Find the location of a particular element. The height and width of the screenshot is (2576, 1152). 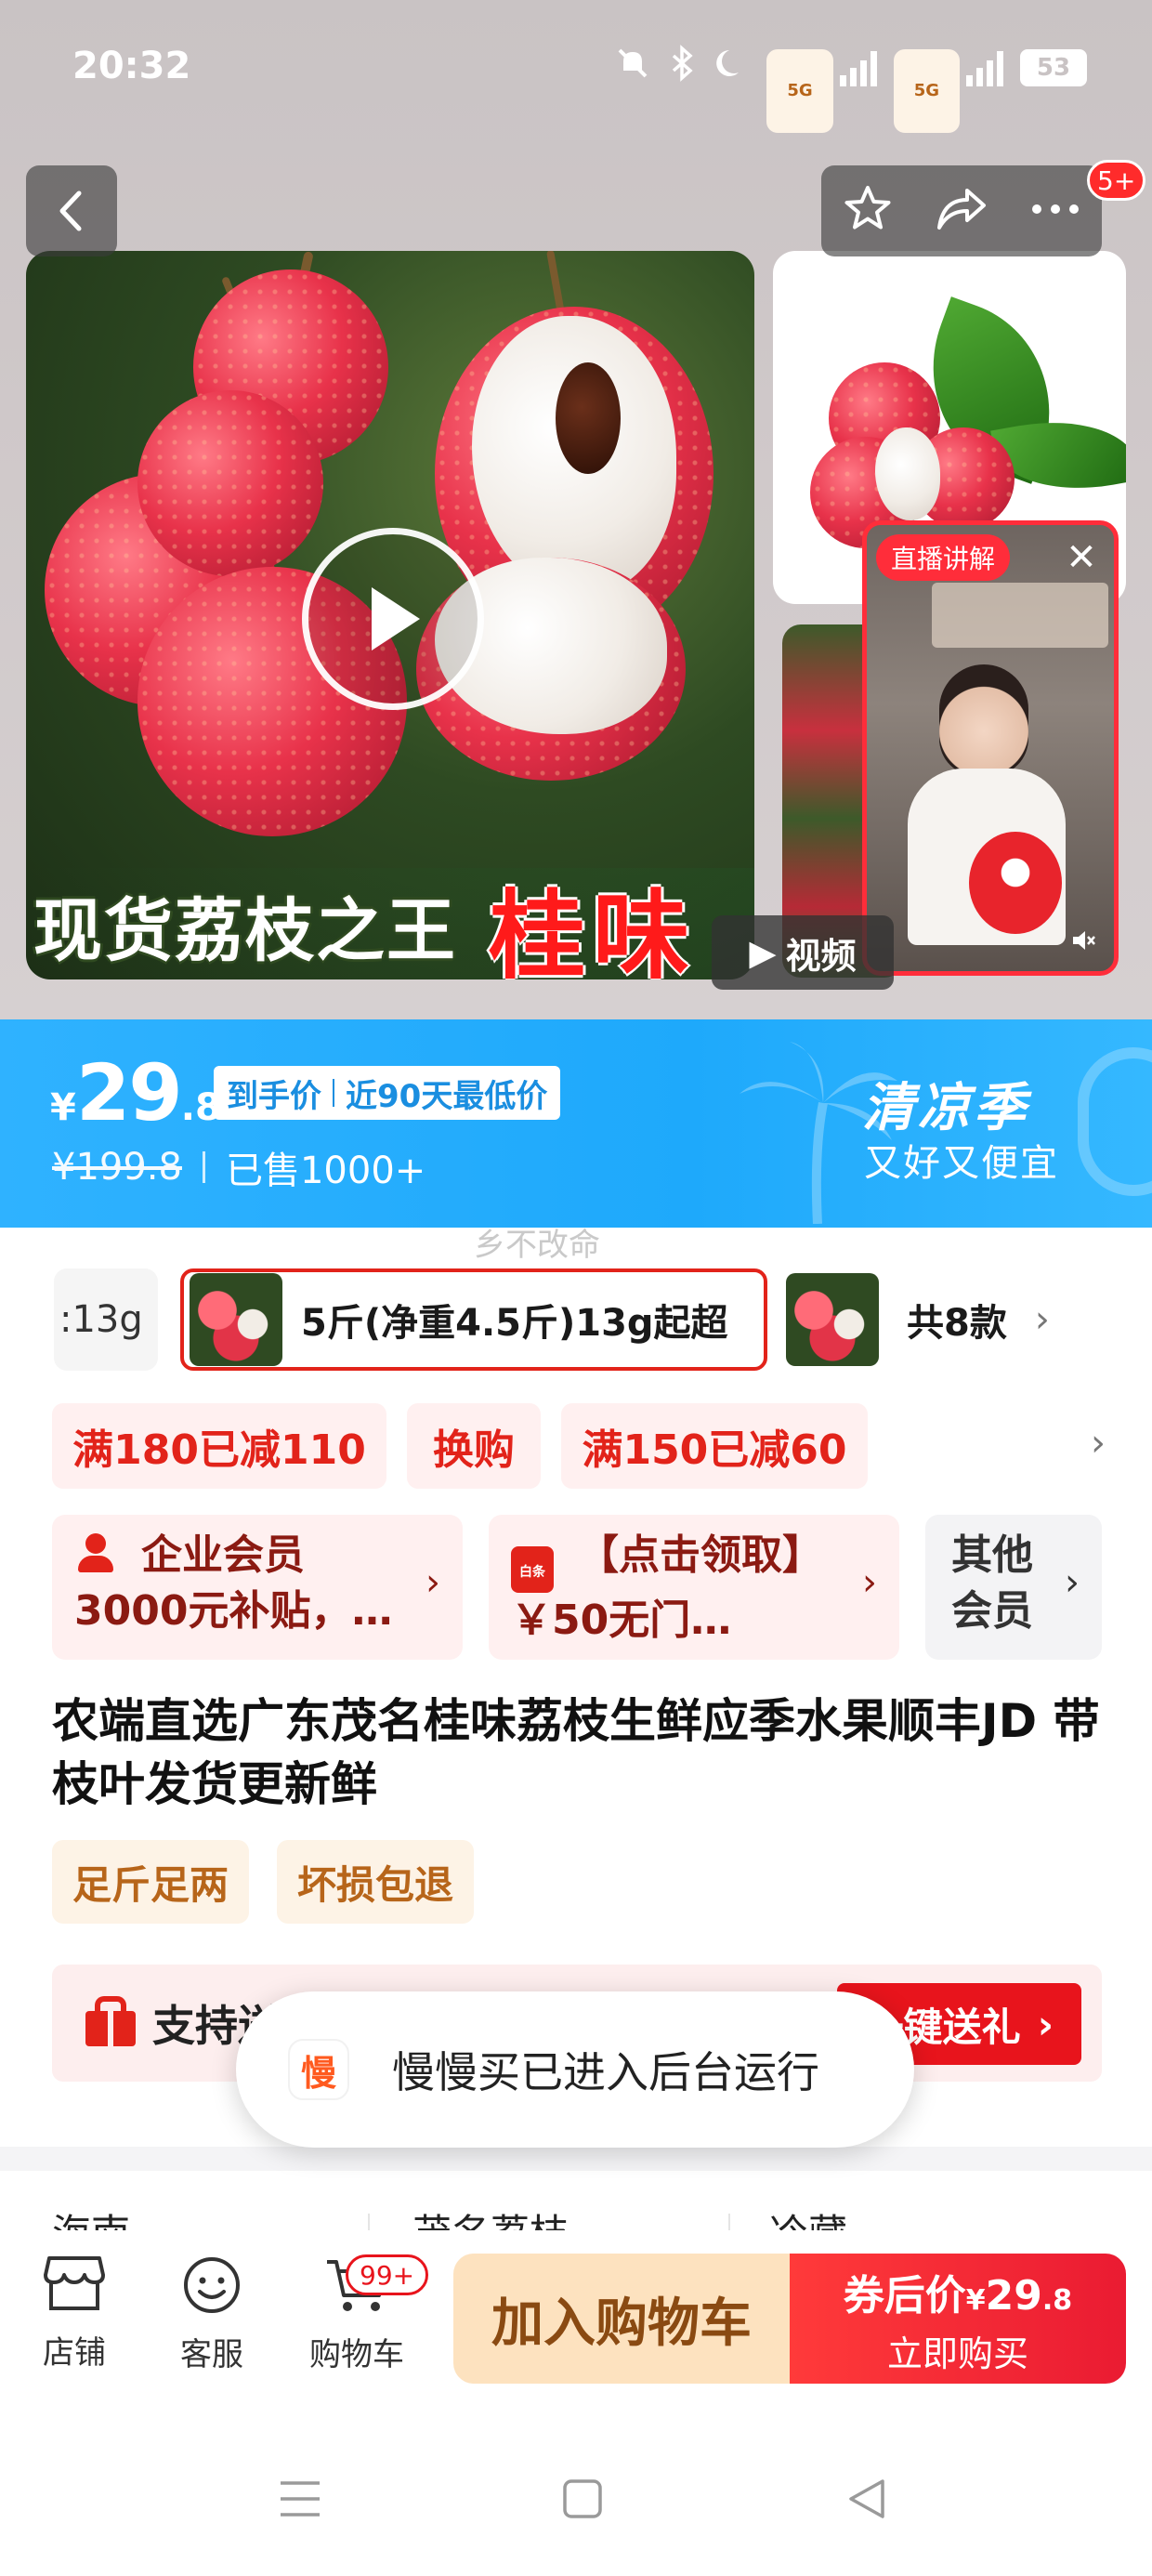

season-title: 清凉季 is located at coordinates (945, 1108).